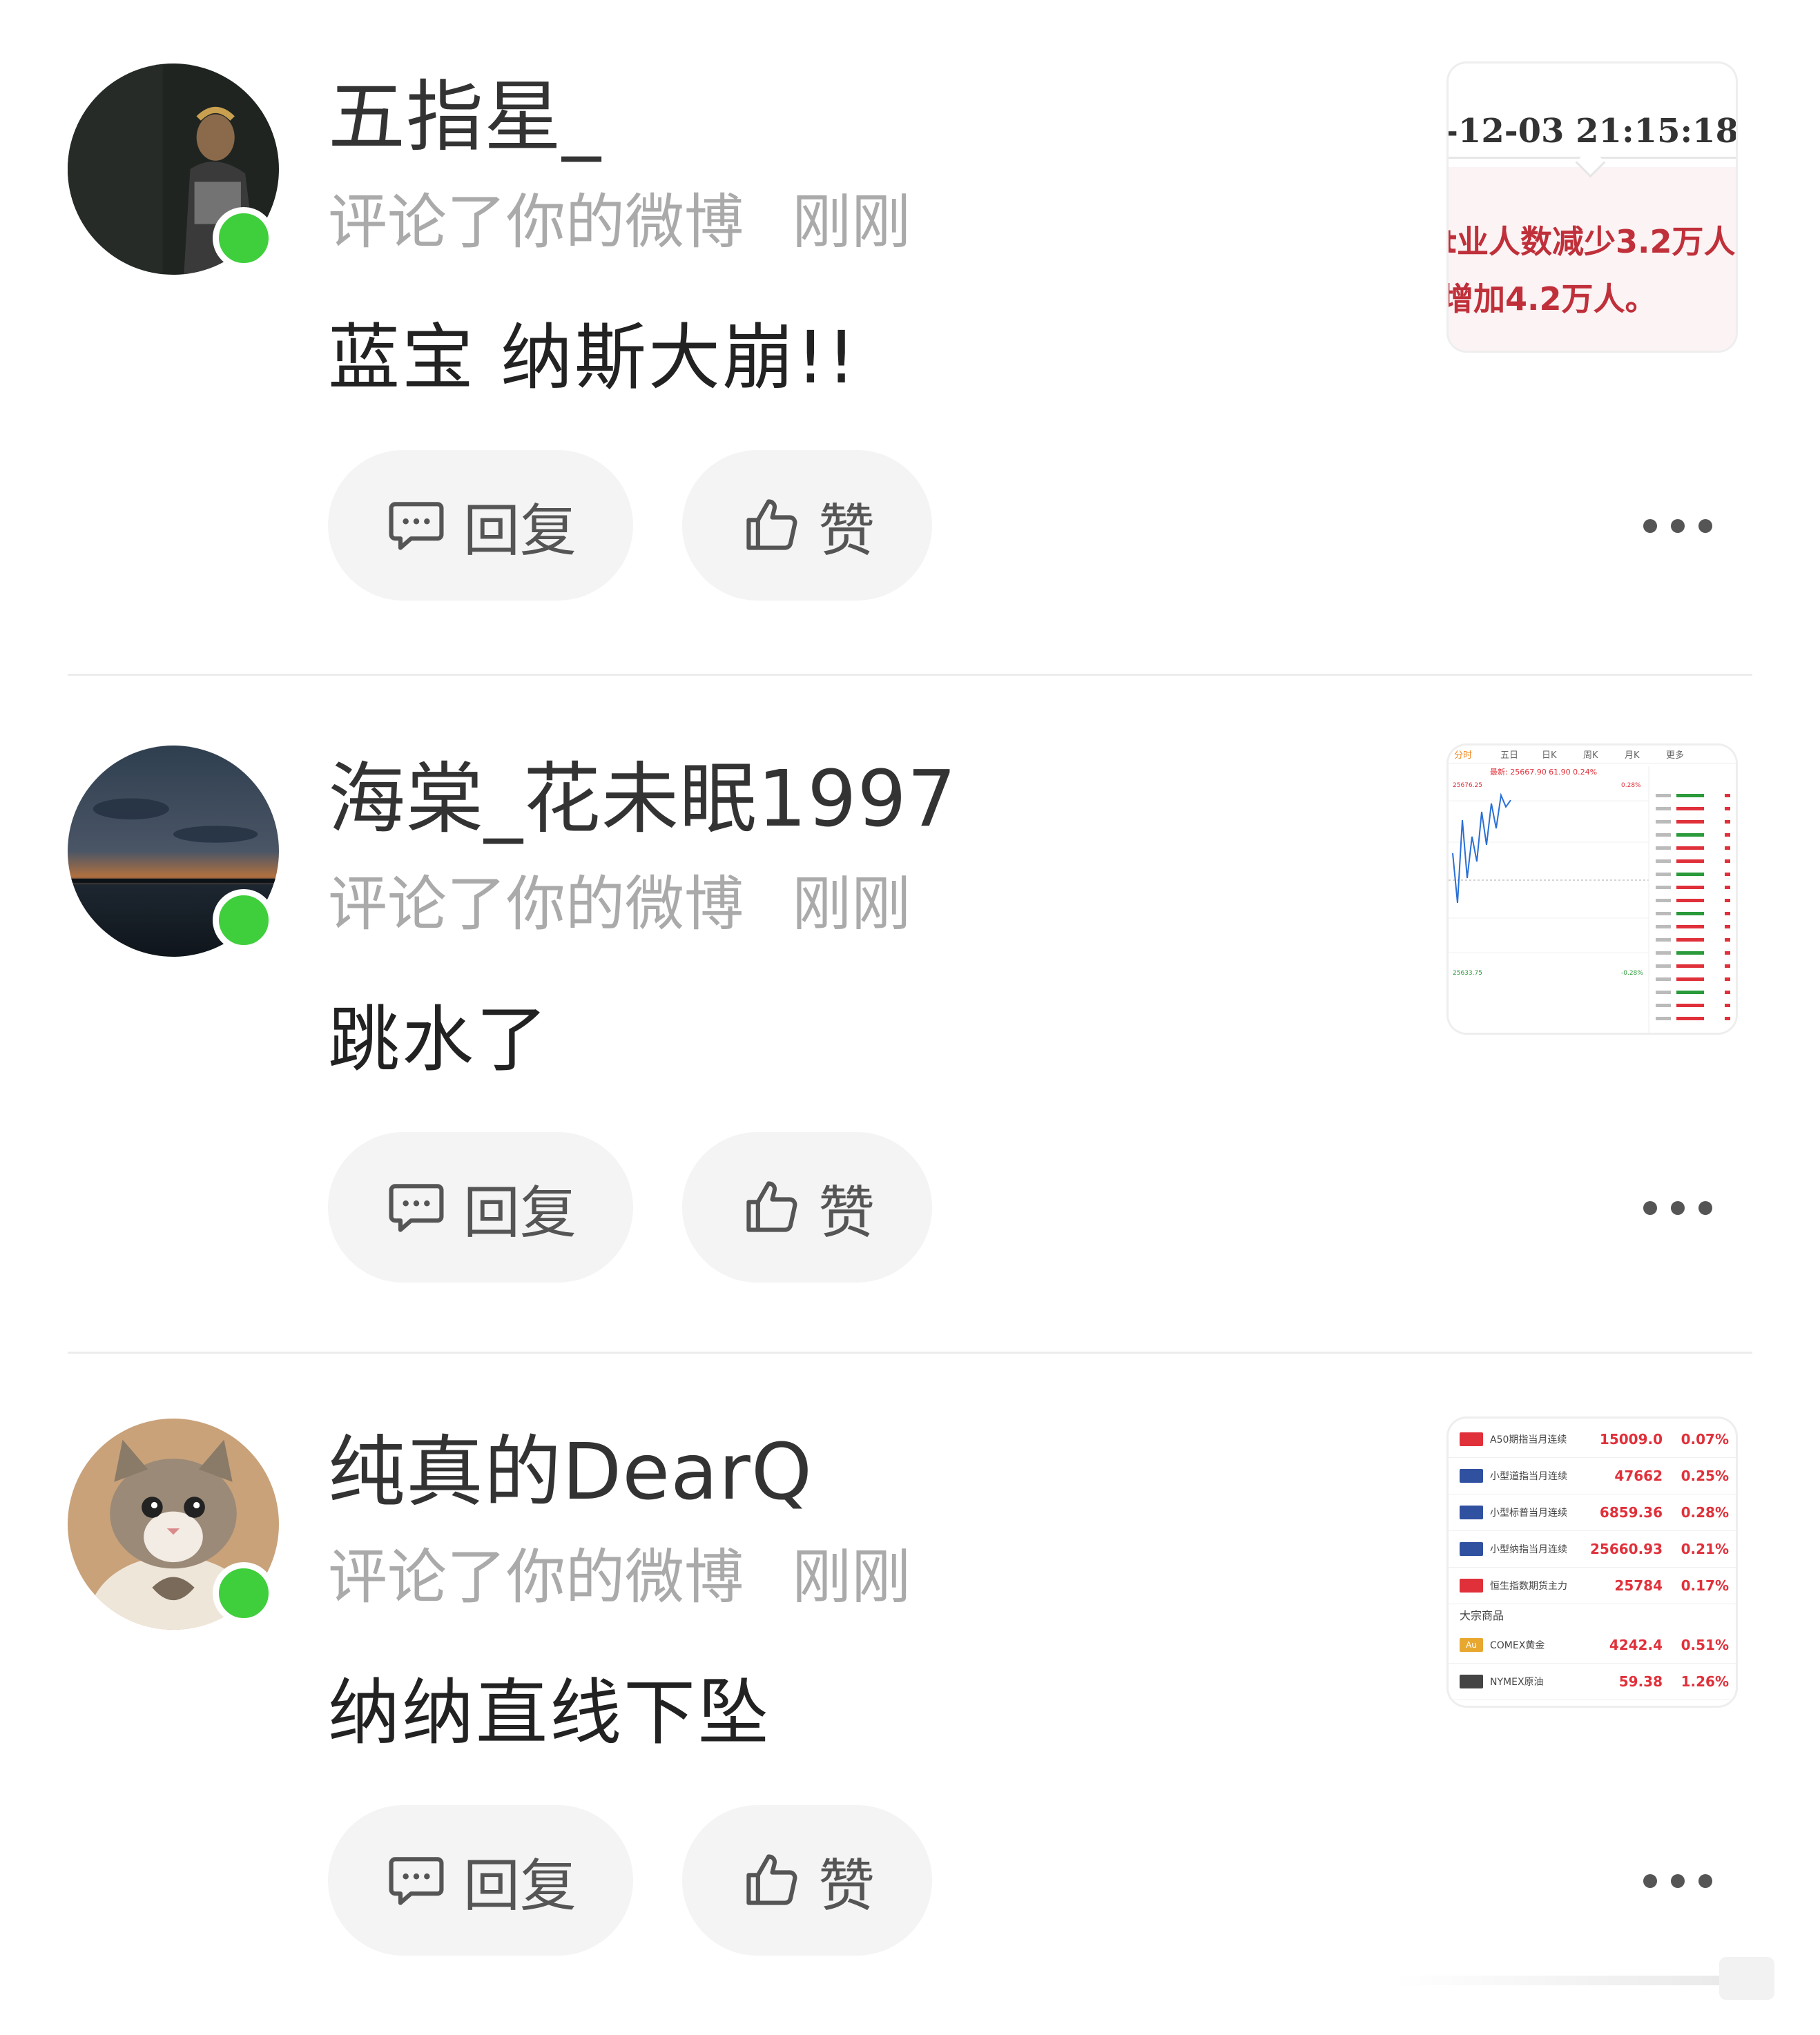 The height and width of the screenshot is (2035, 1820). What do you see at coordinates (1517, 1683) in the screenshot?
I see `quote-name: NYMEX原油` at bounding box center [1517, 1683].